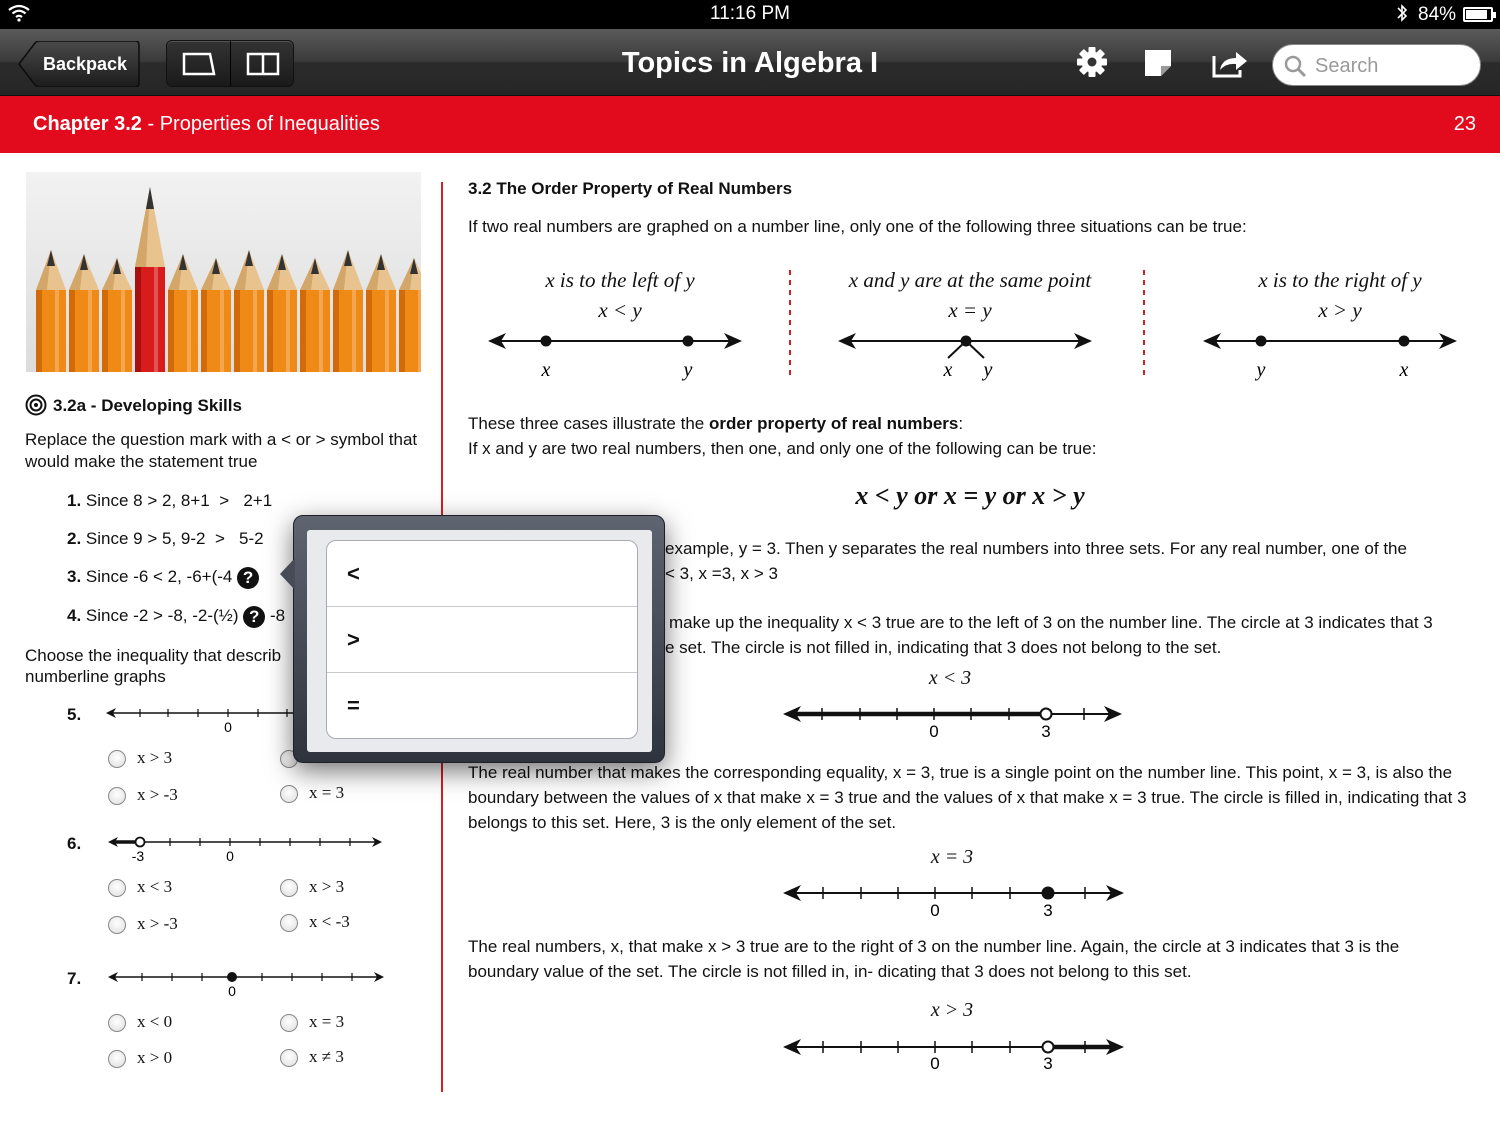 Image resolution: width=1500 pixels, height=1125 pixels. I want to click on case-2-number-line: x y, so click(965, 357).